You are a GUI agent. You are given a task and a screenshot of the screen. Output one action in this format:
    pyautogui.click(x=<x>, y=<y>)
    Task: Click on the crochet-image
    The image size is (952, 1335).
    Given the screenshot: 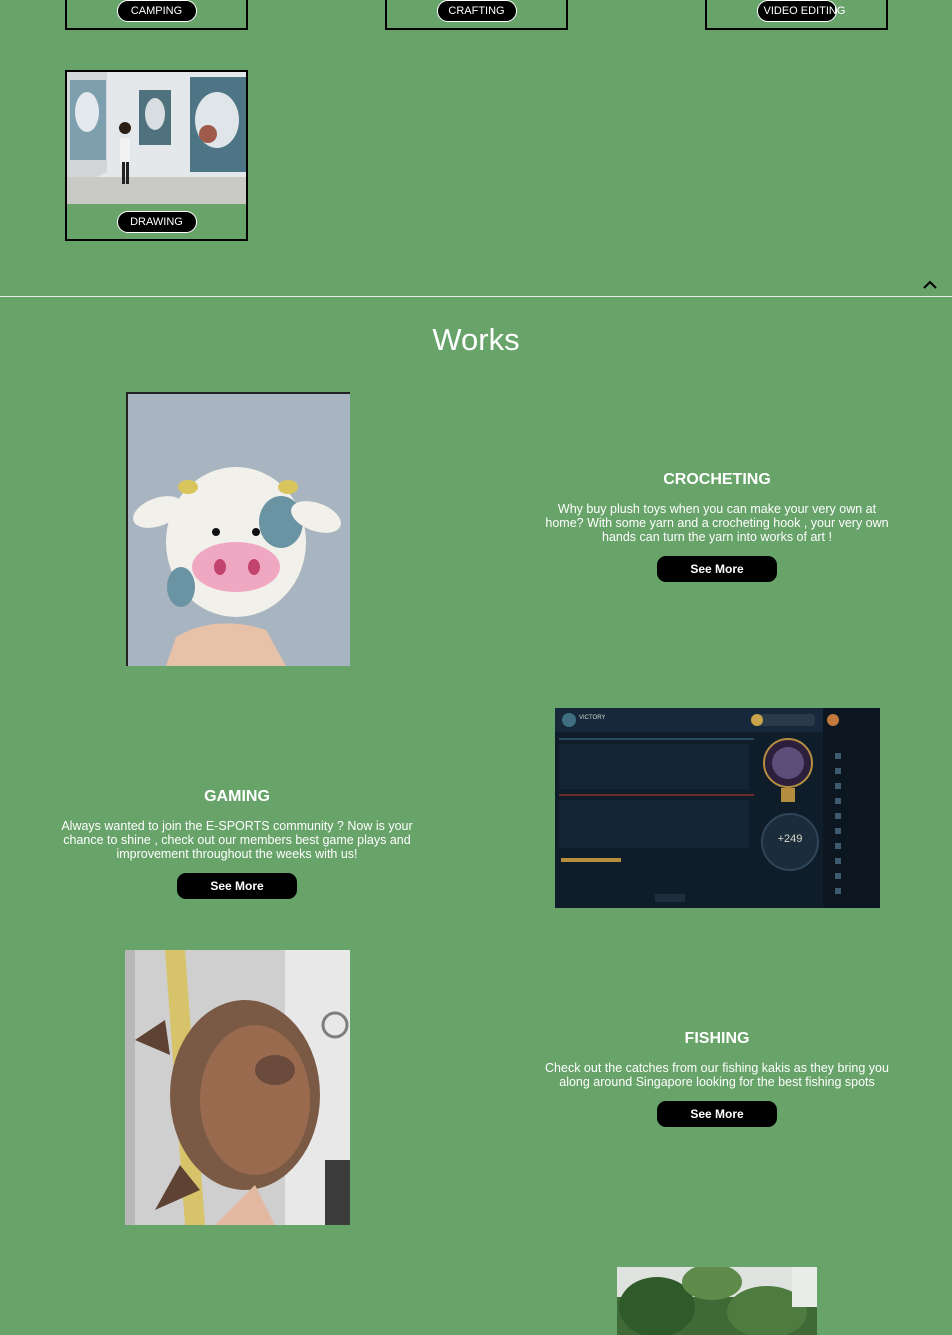 What is the action you would take?
    pyautogui.click(x=238, y=529)
    